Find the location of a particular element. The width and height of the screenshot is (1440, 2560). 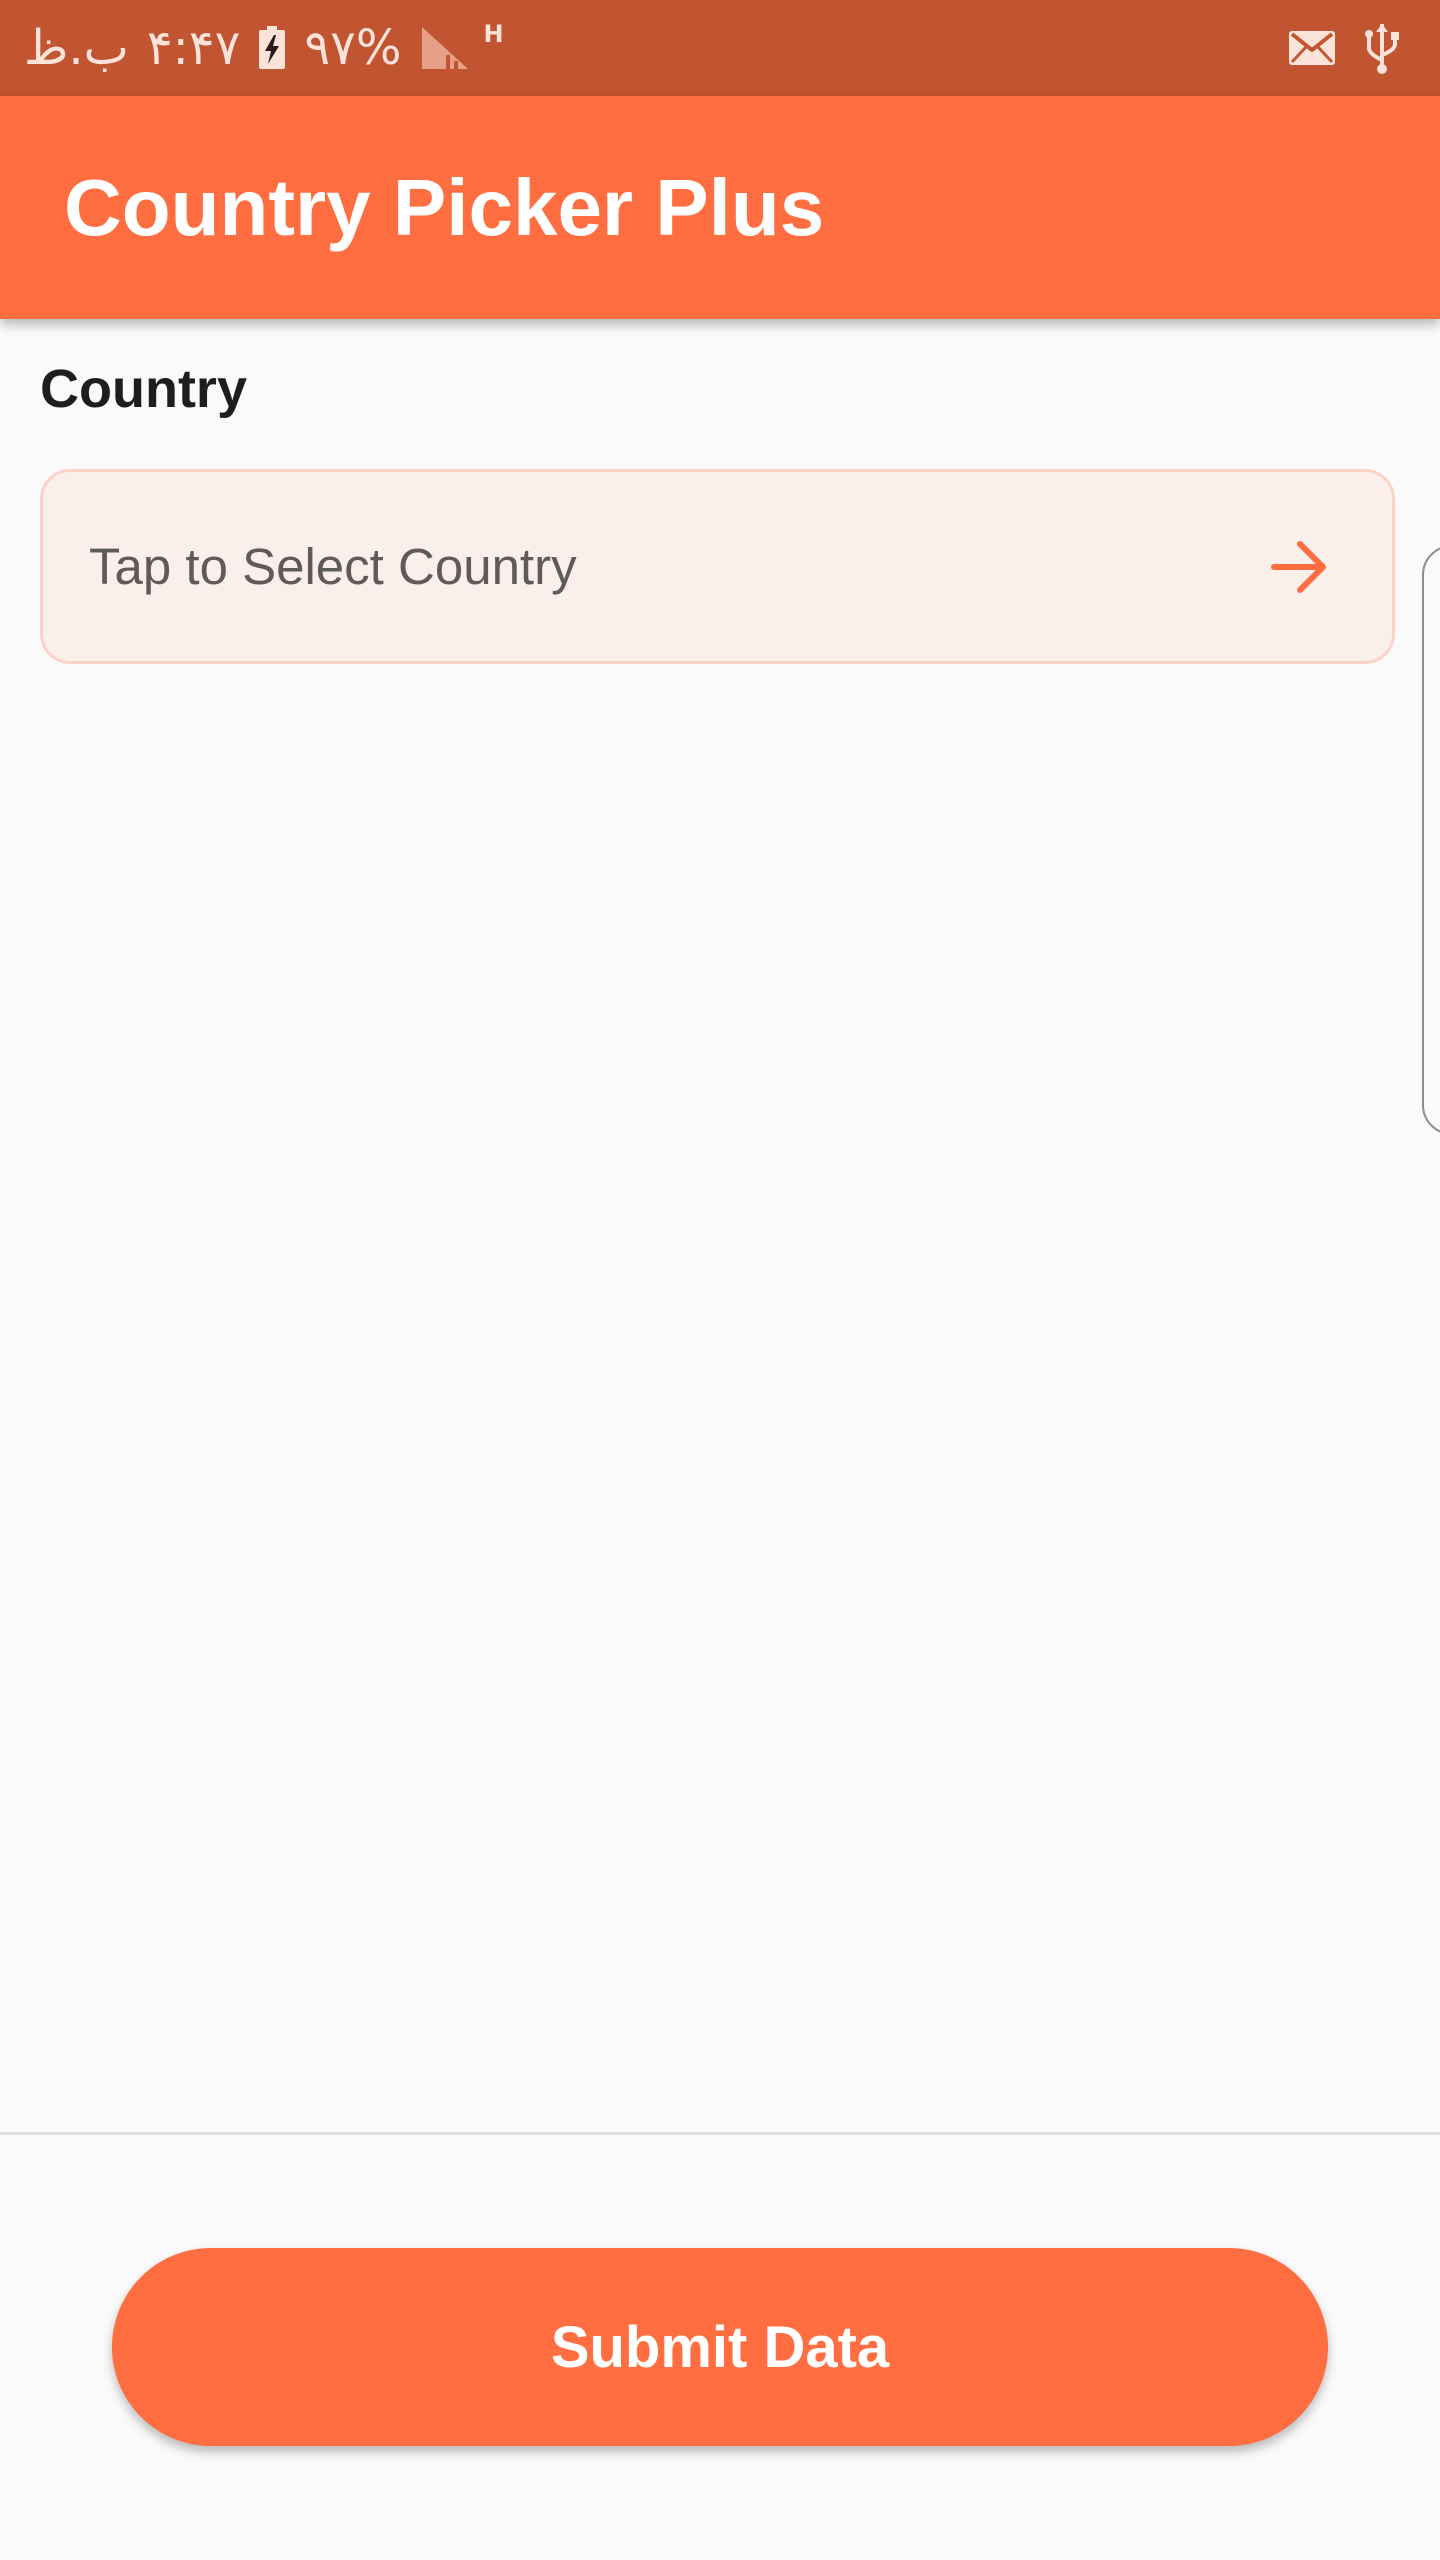

status-bar-right is located at coordinates (1344, 48).